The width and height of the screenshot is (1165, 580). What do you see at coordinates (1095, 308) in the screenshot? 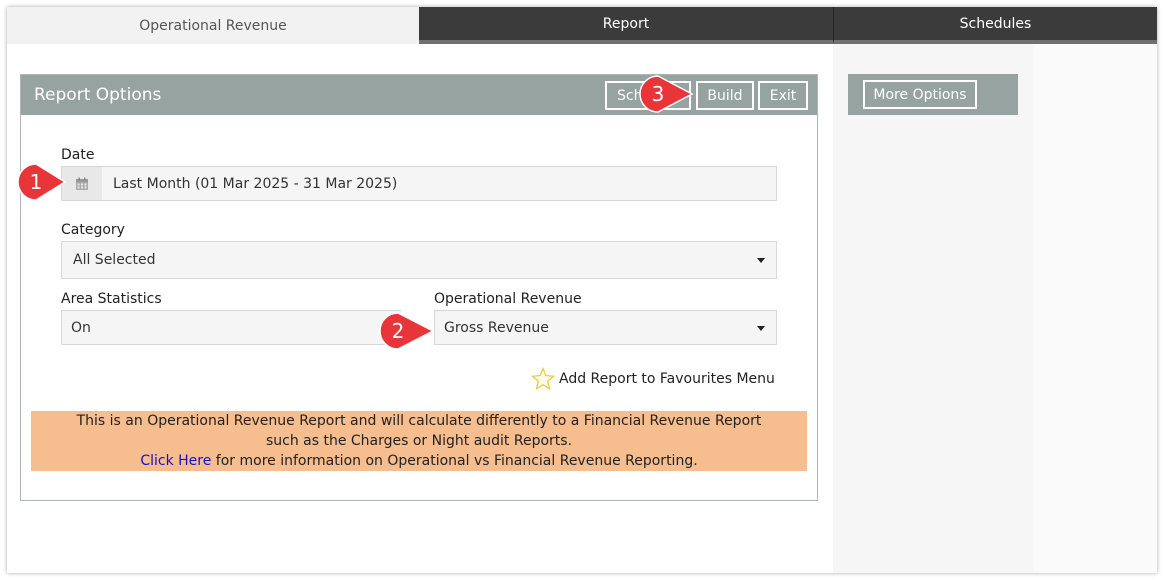
I see `far-right-area` at bounding box center [1095, 308].